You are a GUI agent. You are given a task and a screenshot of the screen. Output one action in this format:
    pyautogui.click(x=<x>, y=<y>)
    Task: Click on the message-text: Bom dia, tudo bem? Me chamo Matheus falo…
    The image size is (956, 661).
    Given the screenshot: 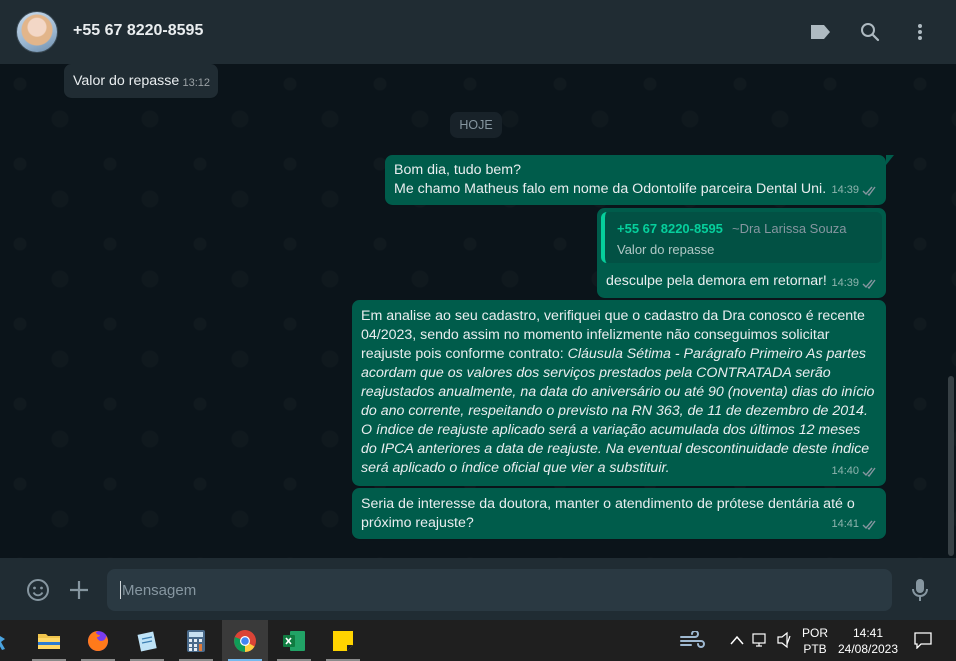 What is the action you would take?
    pyautogui.click(x=610, y=180)
    